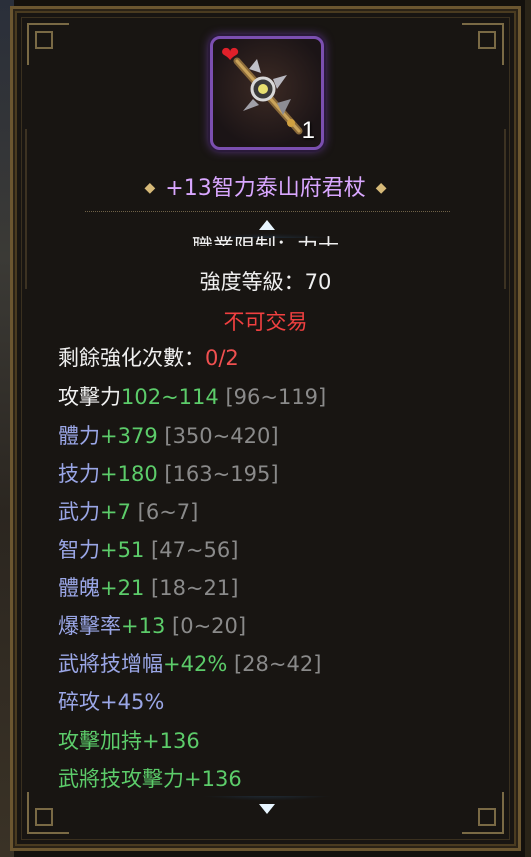 The height and width of the screenshot is (857, 531). What do you see at coordinates (528, 428) in the screenshot?
I see `background-right-strip` at bounding box center [528, 428].